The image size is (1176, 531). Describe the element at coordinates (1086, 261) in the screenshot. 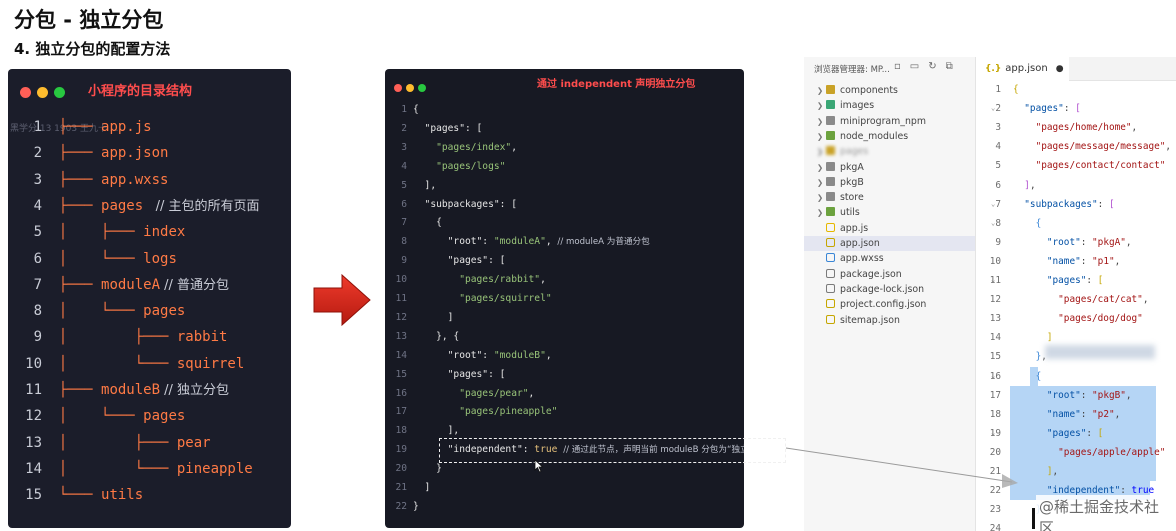

I see `code-token: :` at that location.